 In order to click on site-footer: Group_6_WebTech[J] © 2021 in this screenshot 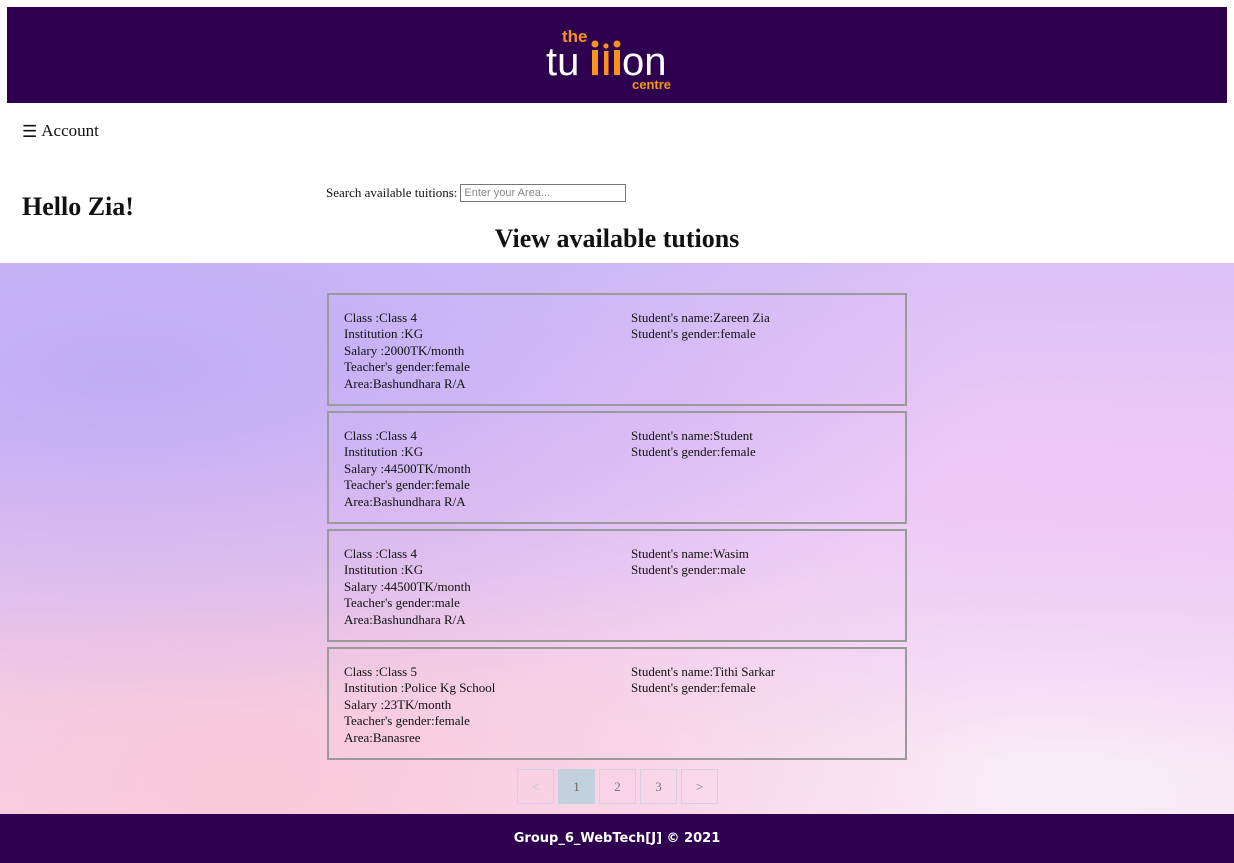, I will do `click(617, 838)`.